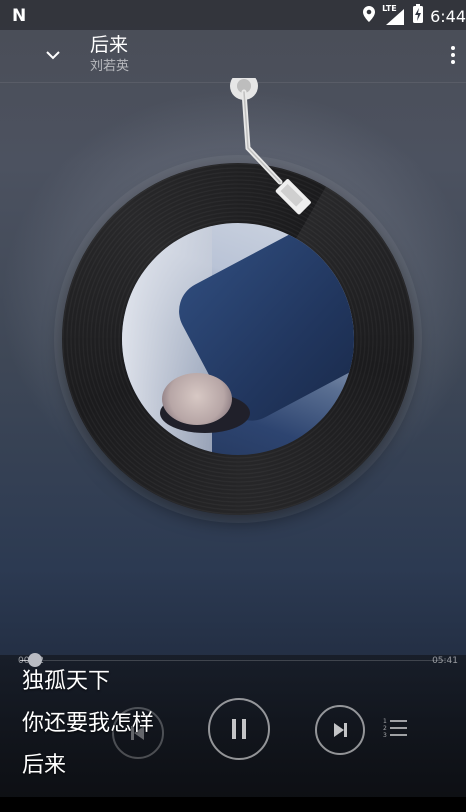 The image size is (466, 812). Describe the element at coordinates (369, 16) in the screenshot. I see `location-icon` at that location.